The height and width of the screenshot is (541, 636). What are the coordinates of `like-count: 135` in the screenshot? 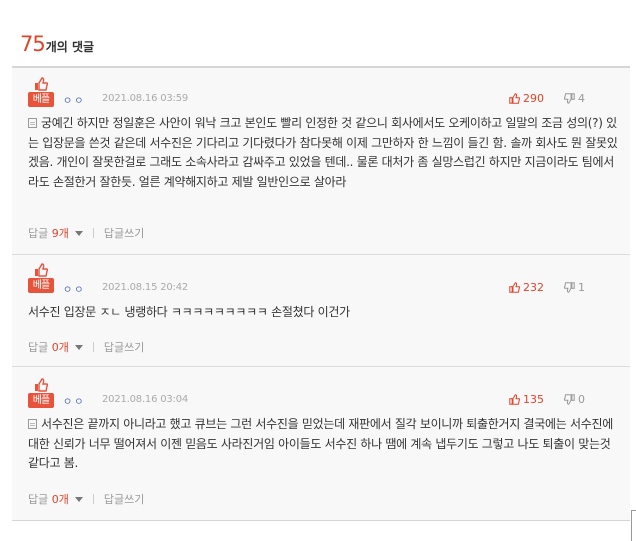 It's located at (533, 399).